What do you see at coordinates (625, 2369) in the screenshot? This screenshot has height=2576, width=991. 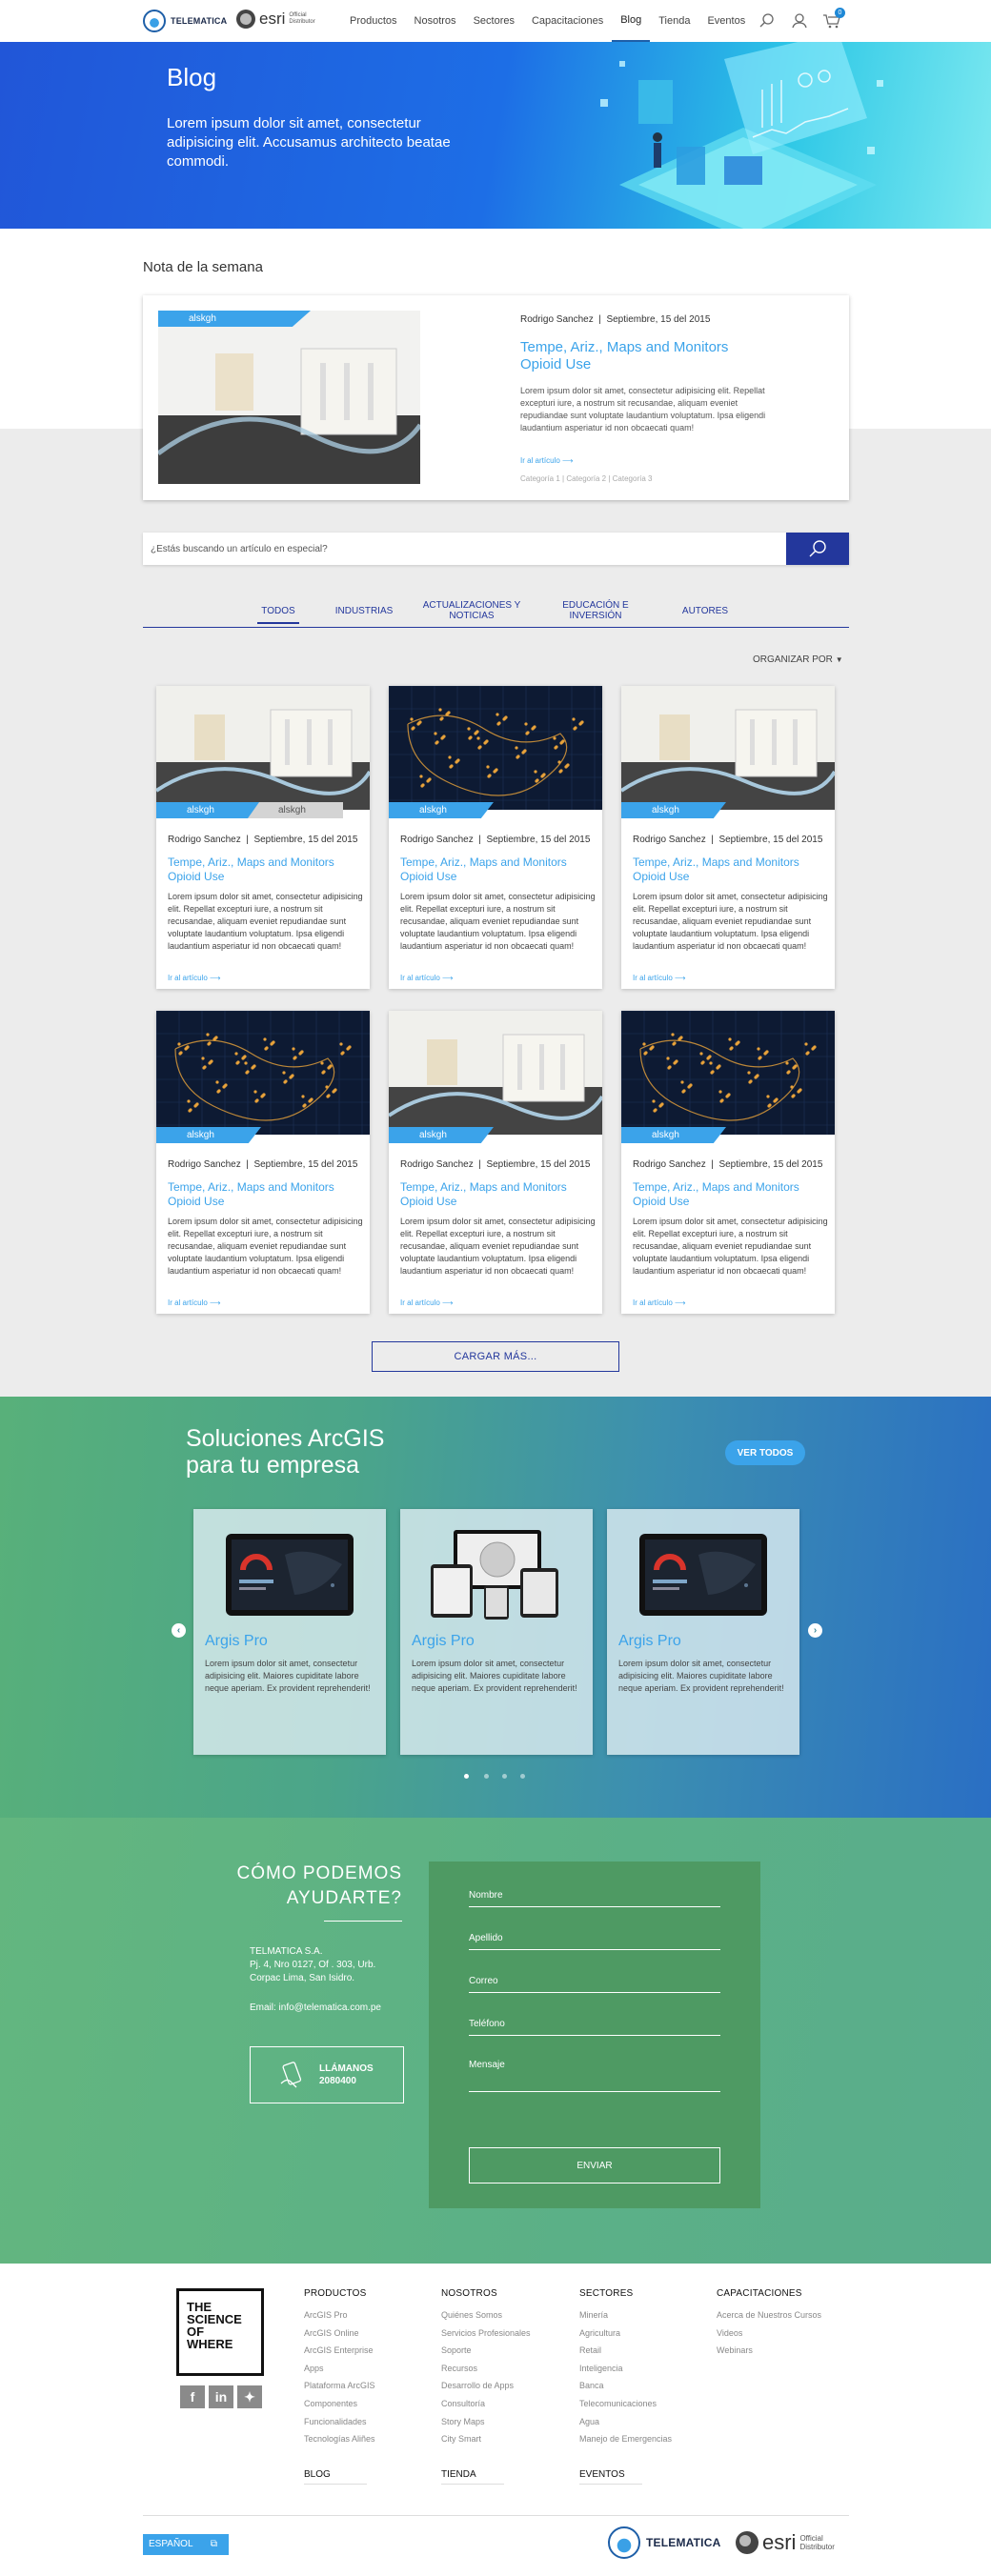 I see `footer-link: Inteligencia` at bounding box center [625, 2369].